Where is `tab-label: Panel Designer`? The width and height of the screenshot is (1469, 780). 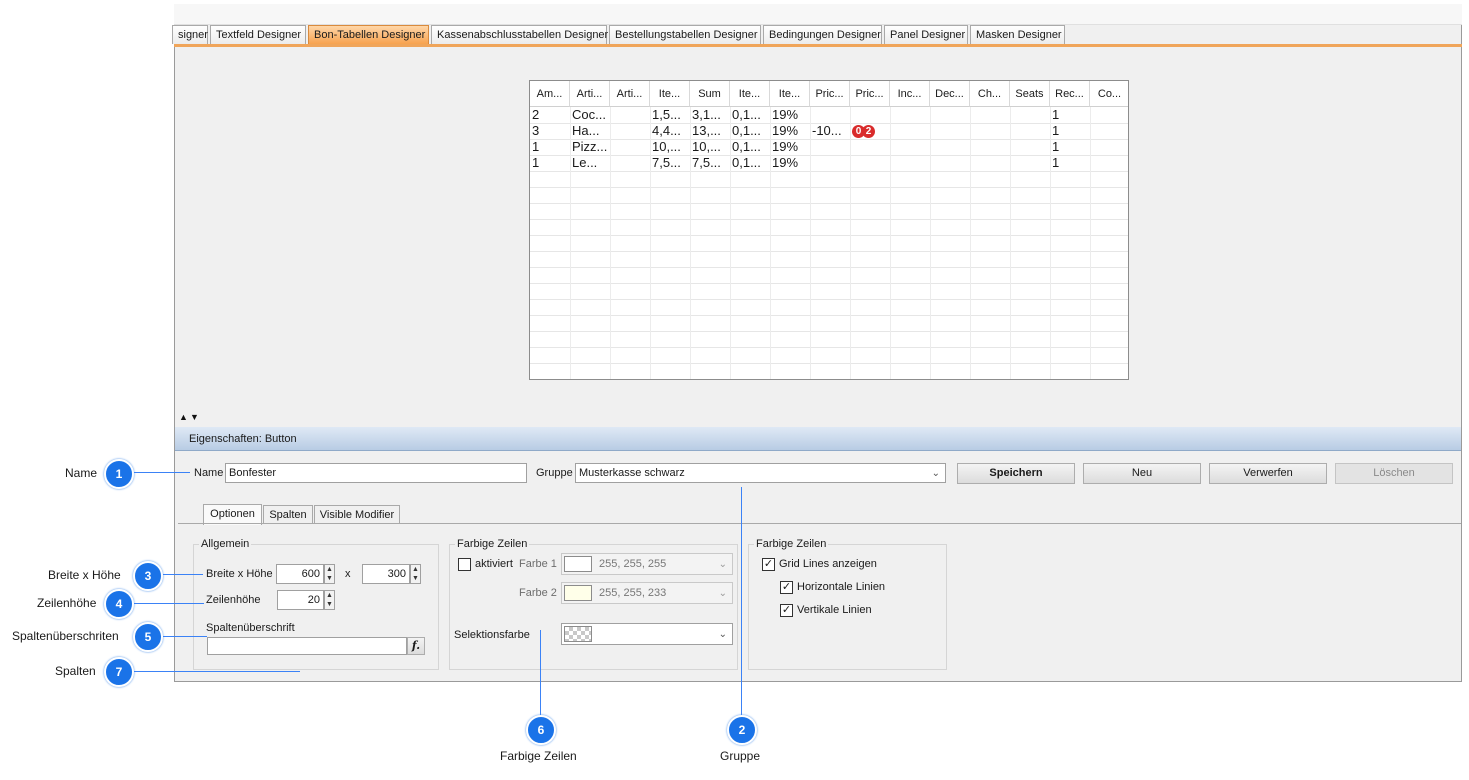
tab-label: Panel Designer is located at coordinates (928, 35).